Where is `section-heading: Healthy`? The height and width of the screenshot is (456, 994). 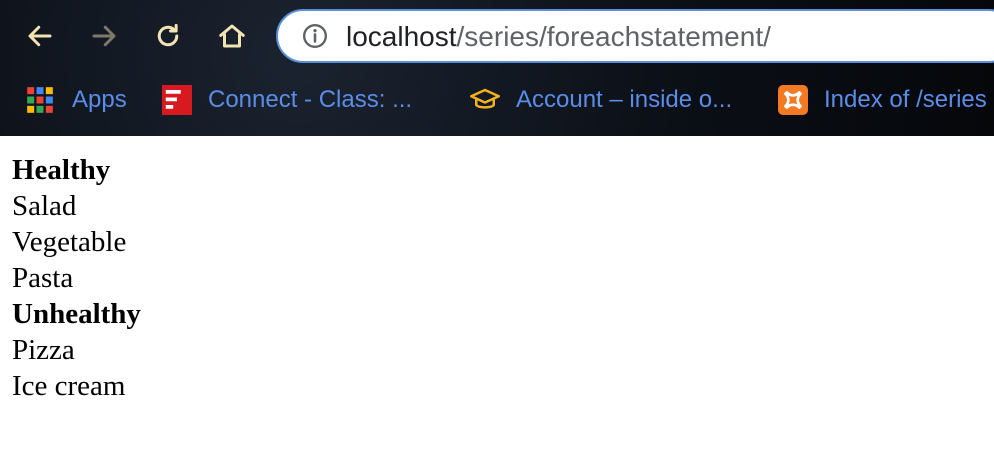 section-heading: Healthy is located at coordinates (61, 170).